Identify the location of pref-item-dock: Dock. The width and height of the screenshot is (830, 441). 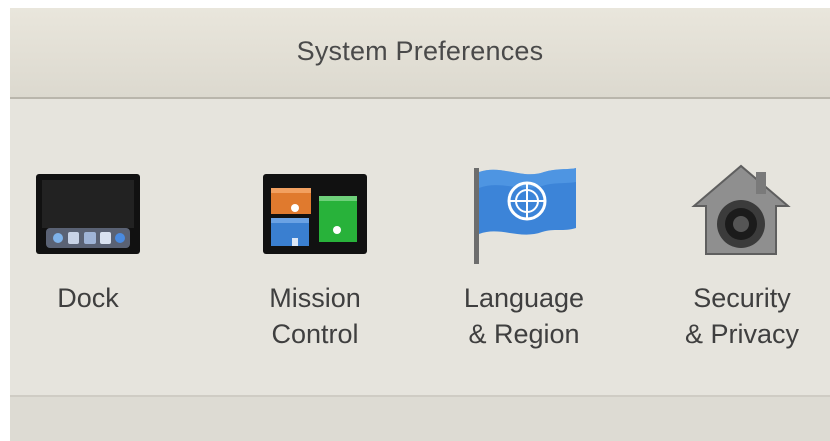
(89, 254).